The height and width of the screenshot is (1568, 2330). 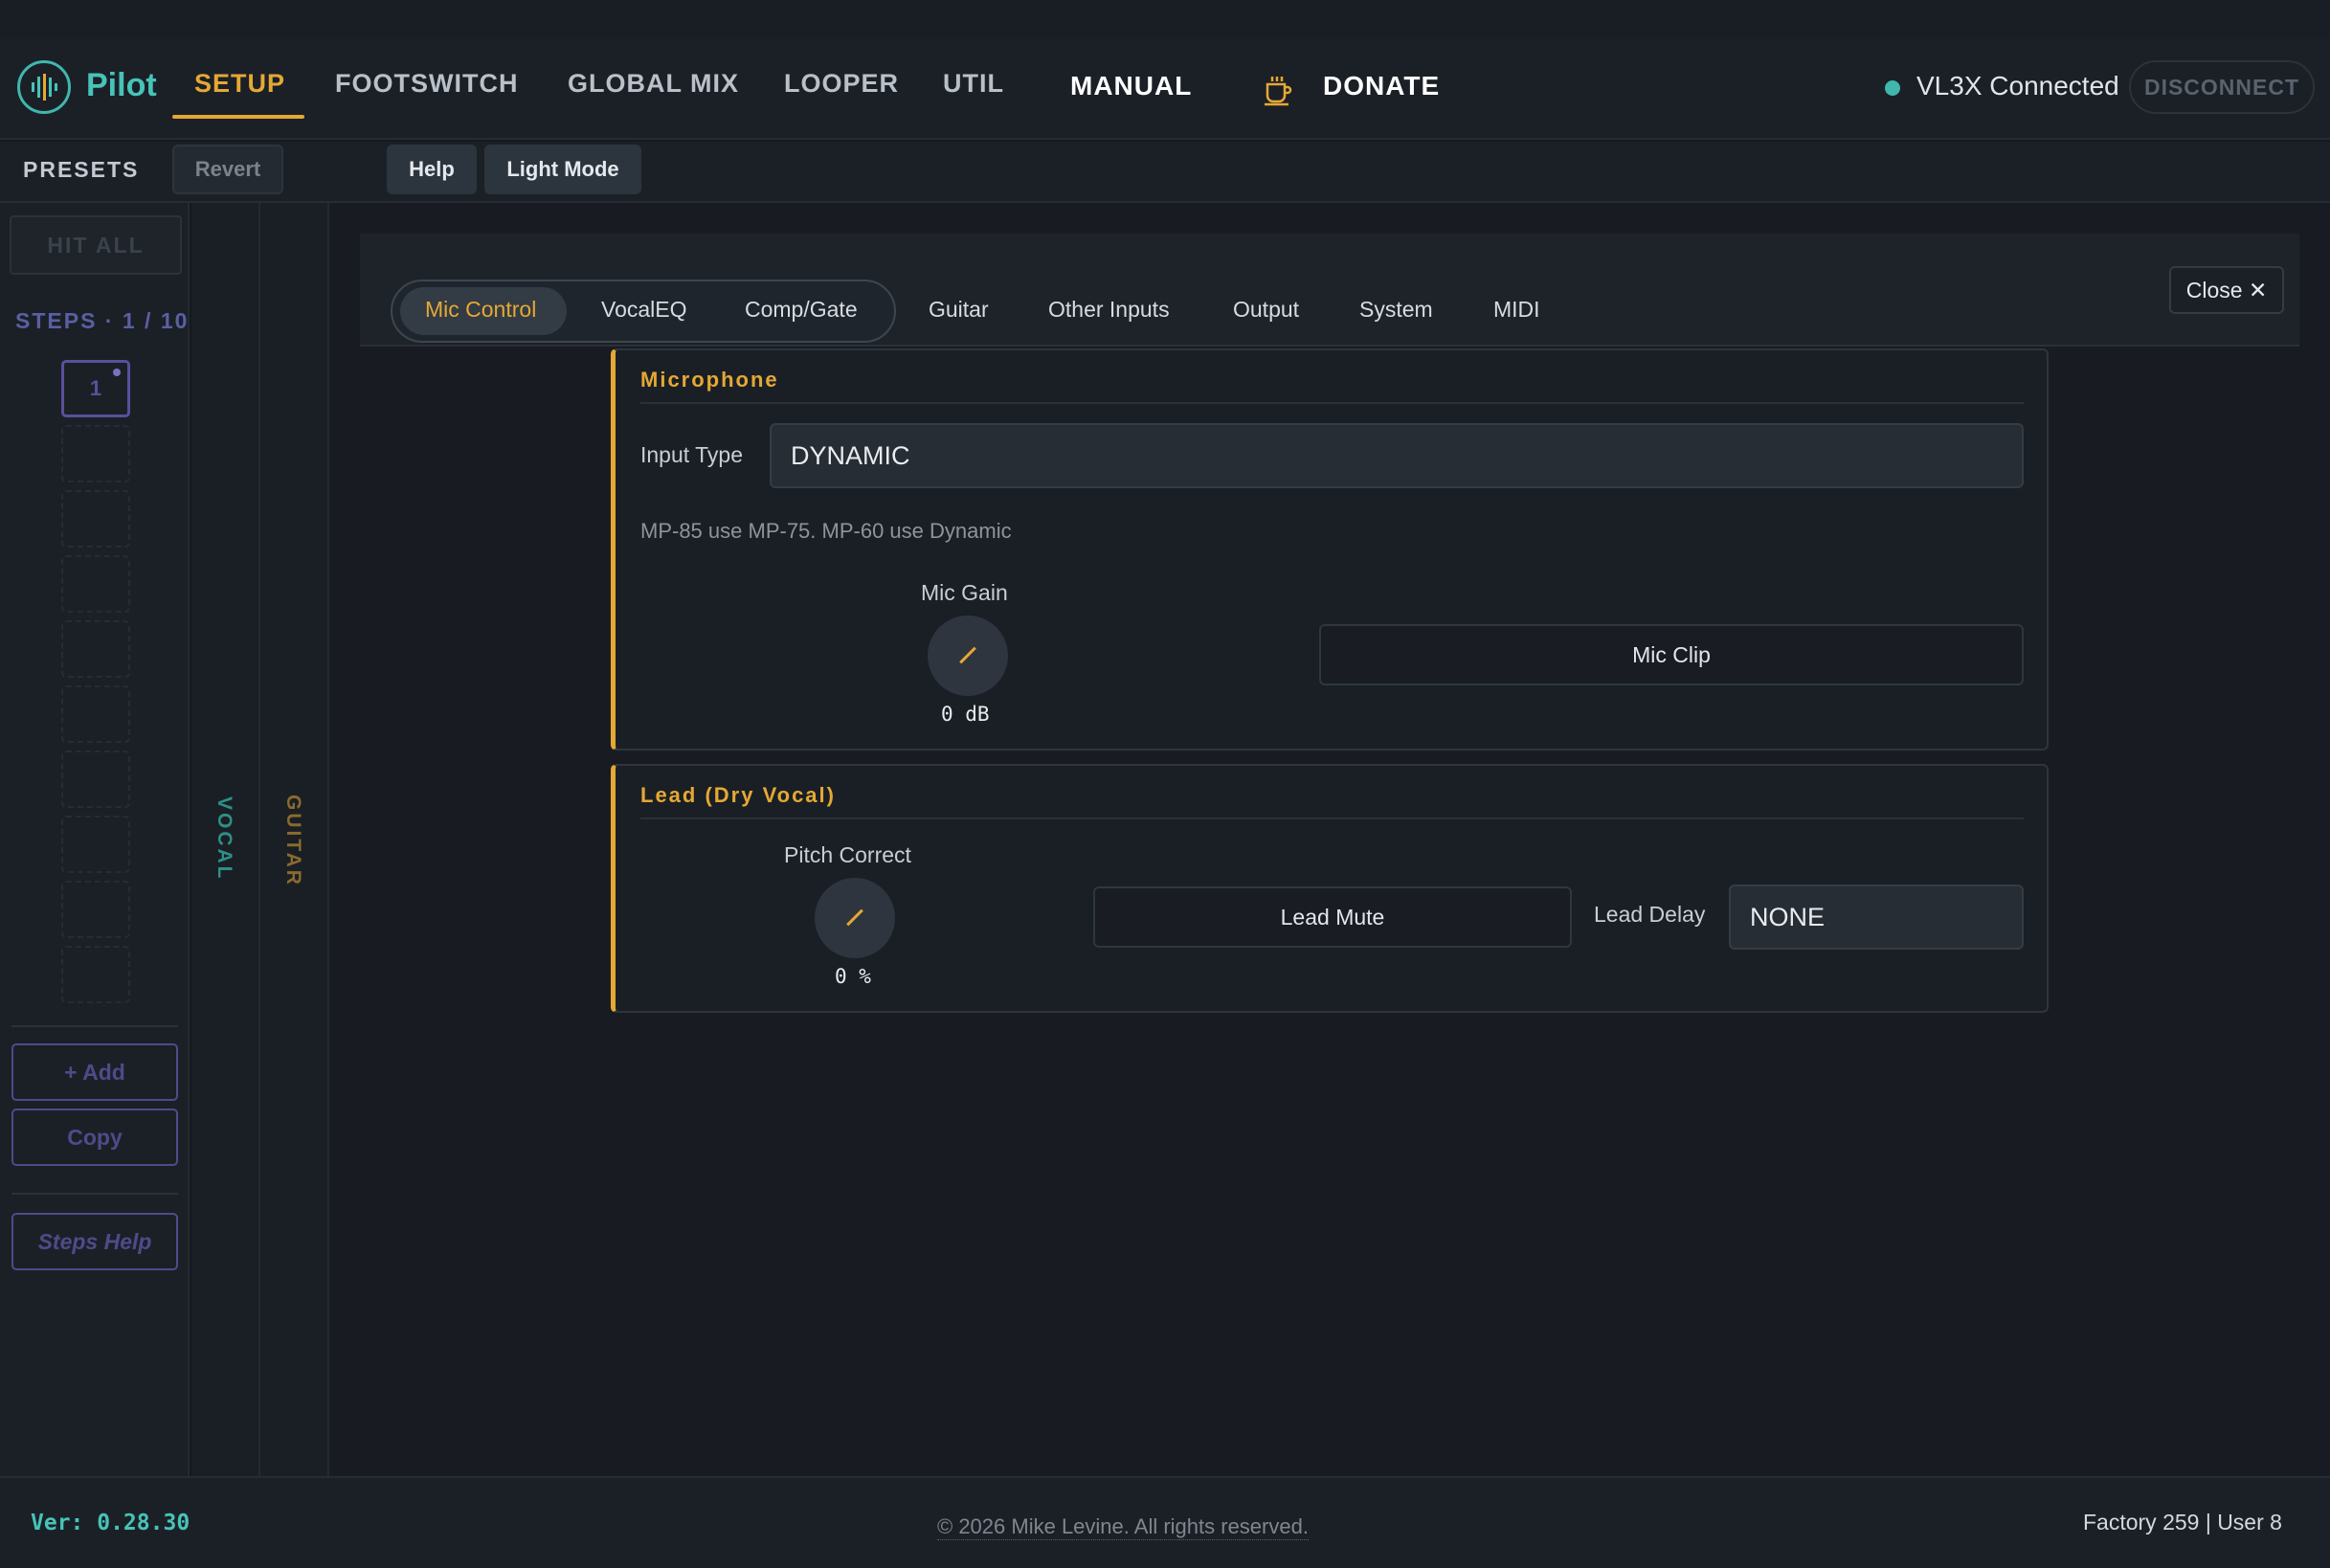 What do you see at coordinates (1123, 1527) in the screenshot?
I see `copyright-link: © 2026 Mike Levine. All rights reserved.` at bounding box center [1123, 1527].